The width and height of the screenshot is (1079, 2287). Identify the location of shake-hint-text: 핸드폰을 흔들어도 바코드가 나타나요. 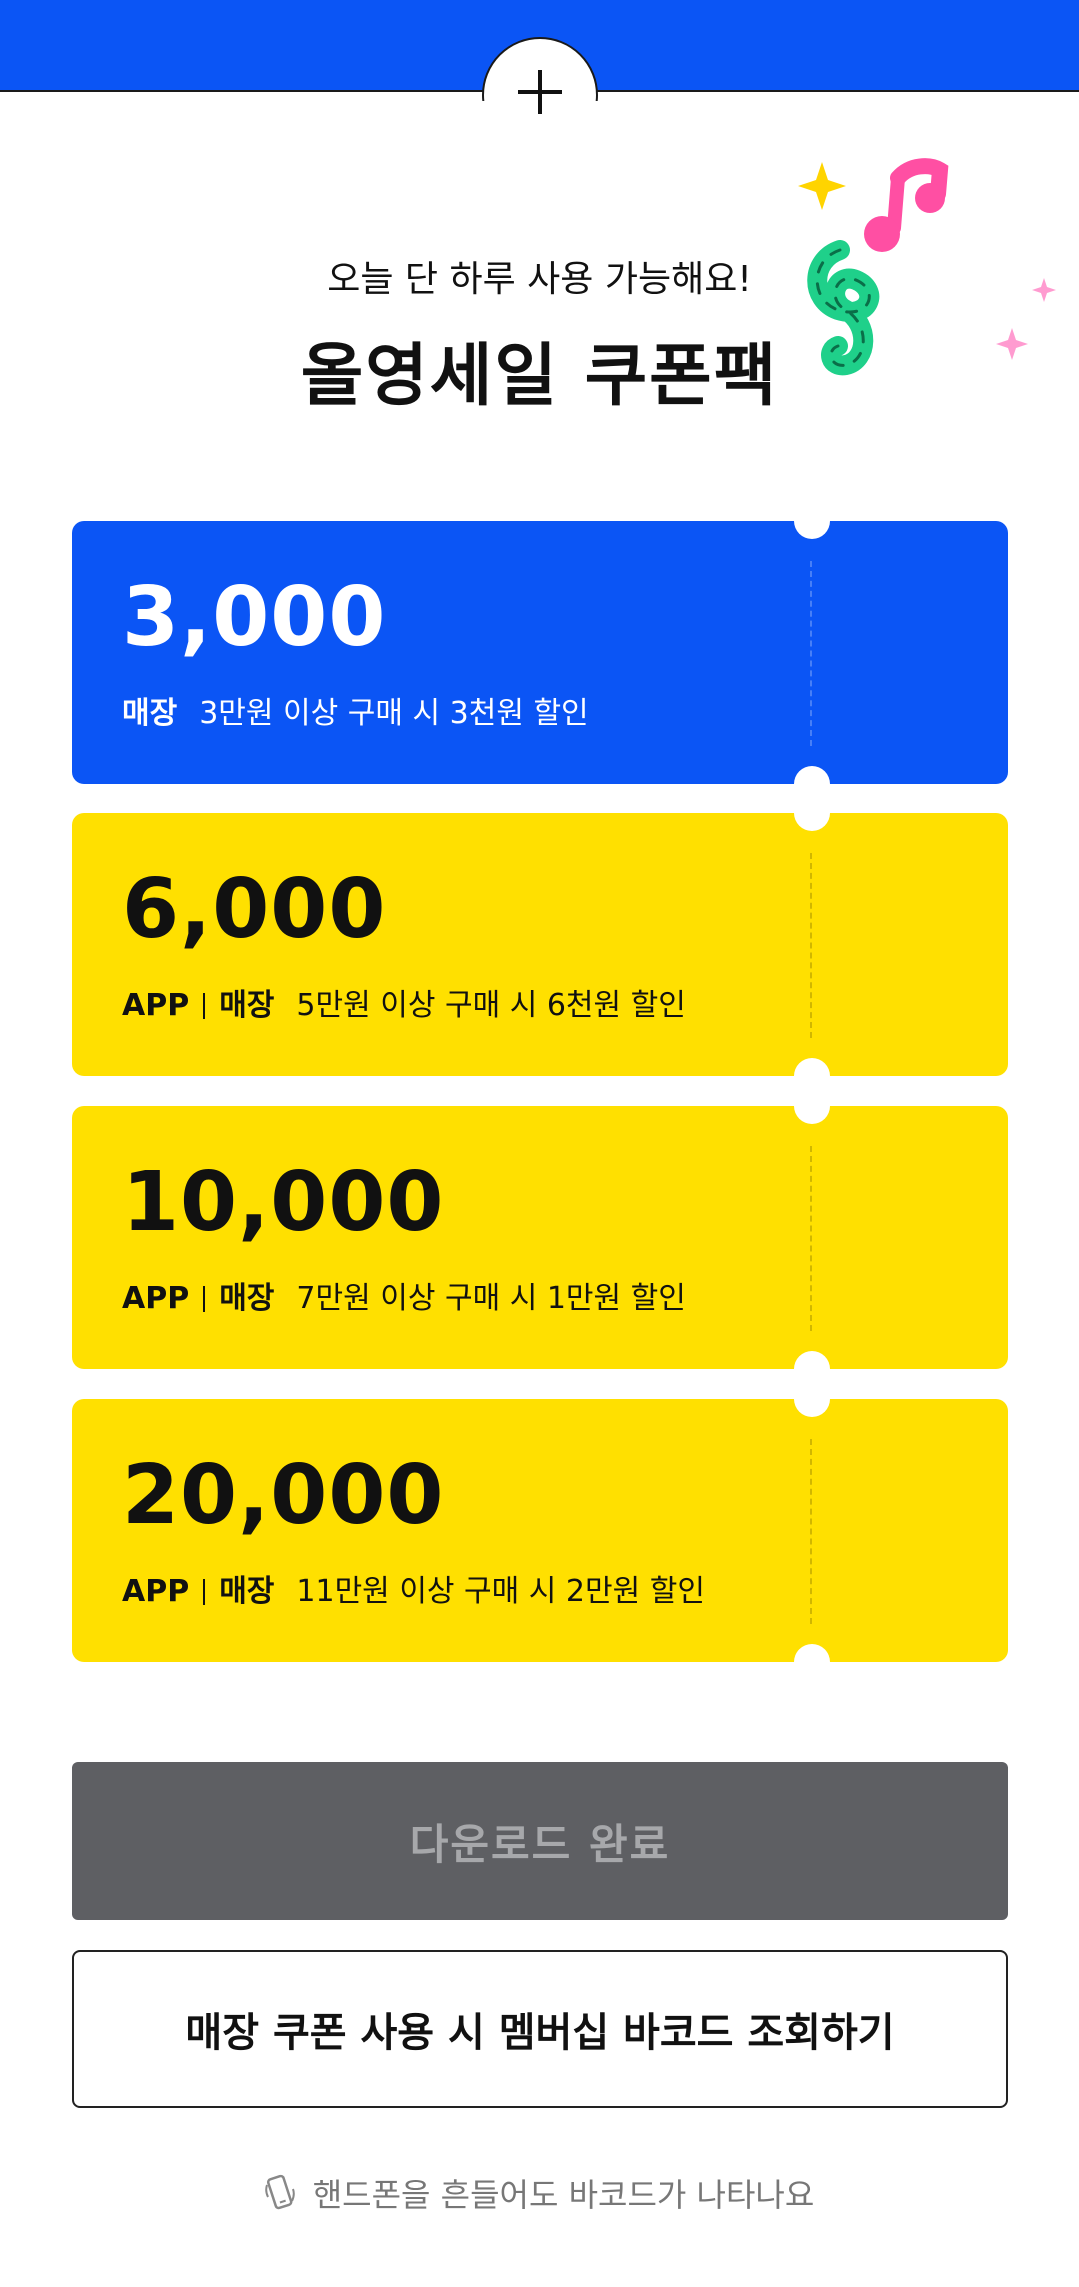
(563, 2195).